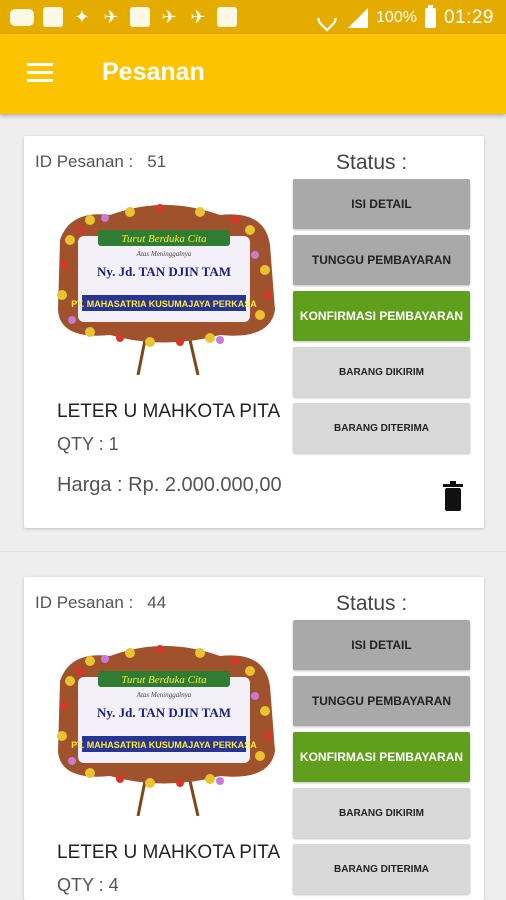 The width and height of the screenshot is (506, 900). What do you see at coordinates (358, 18) in the screenshot?
I see `signal-icon` at bounding box center [358, 18].